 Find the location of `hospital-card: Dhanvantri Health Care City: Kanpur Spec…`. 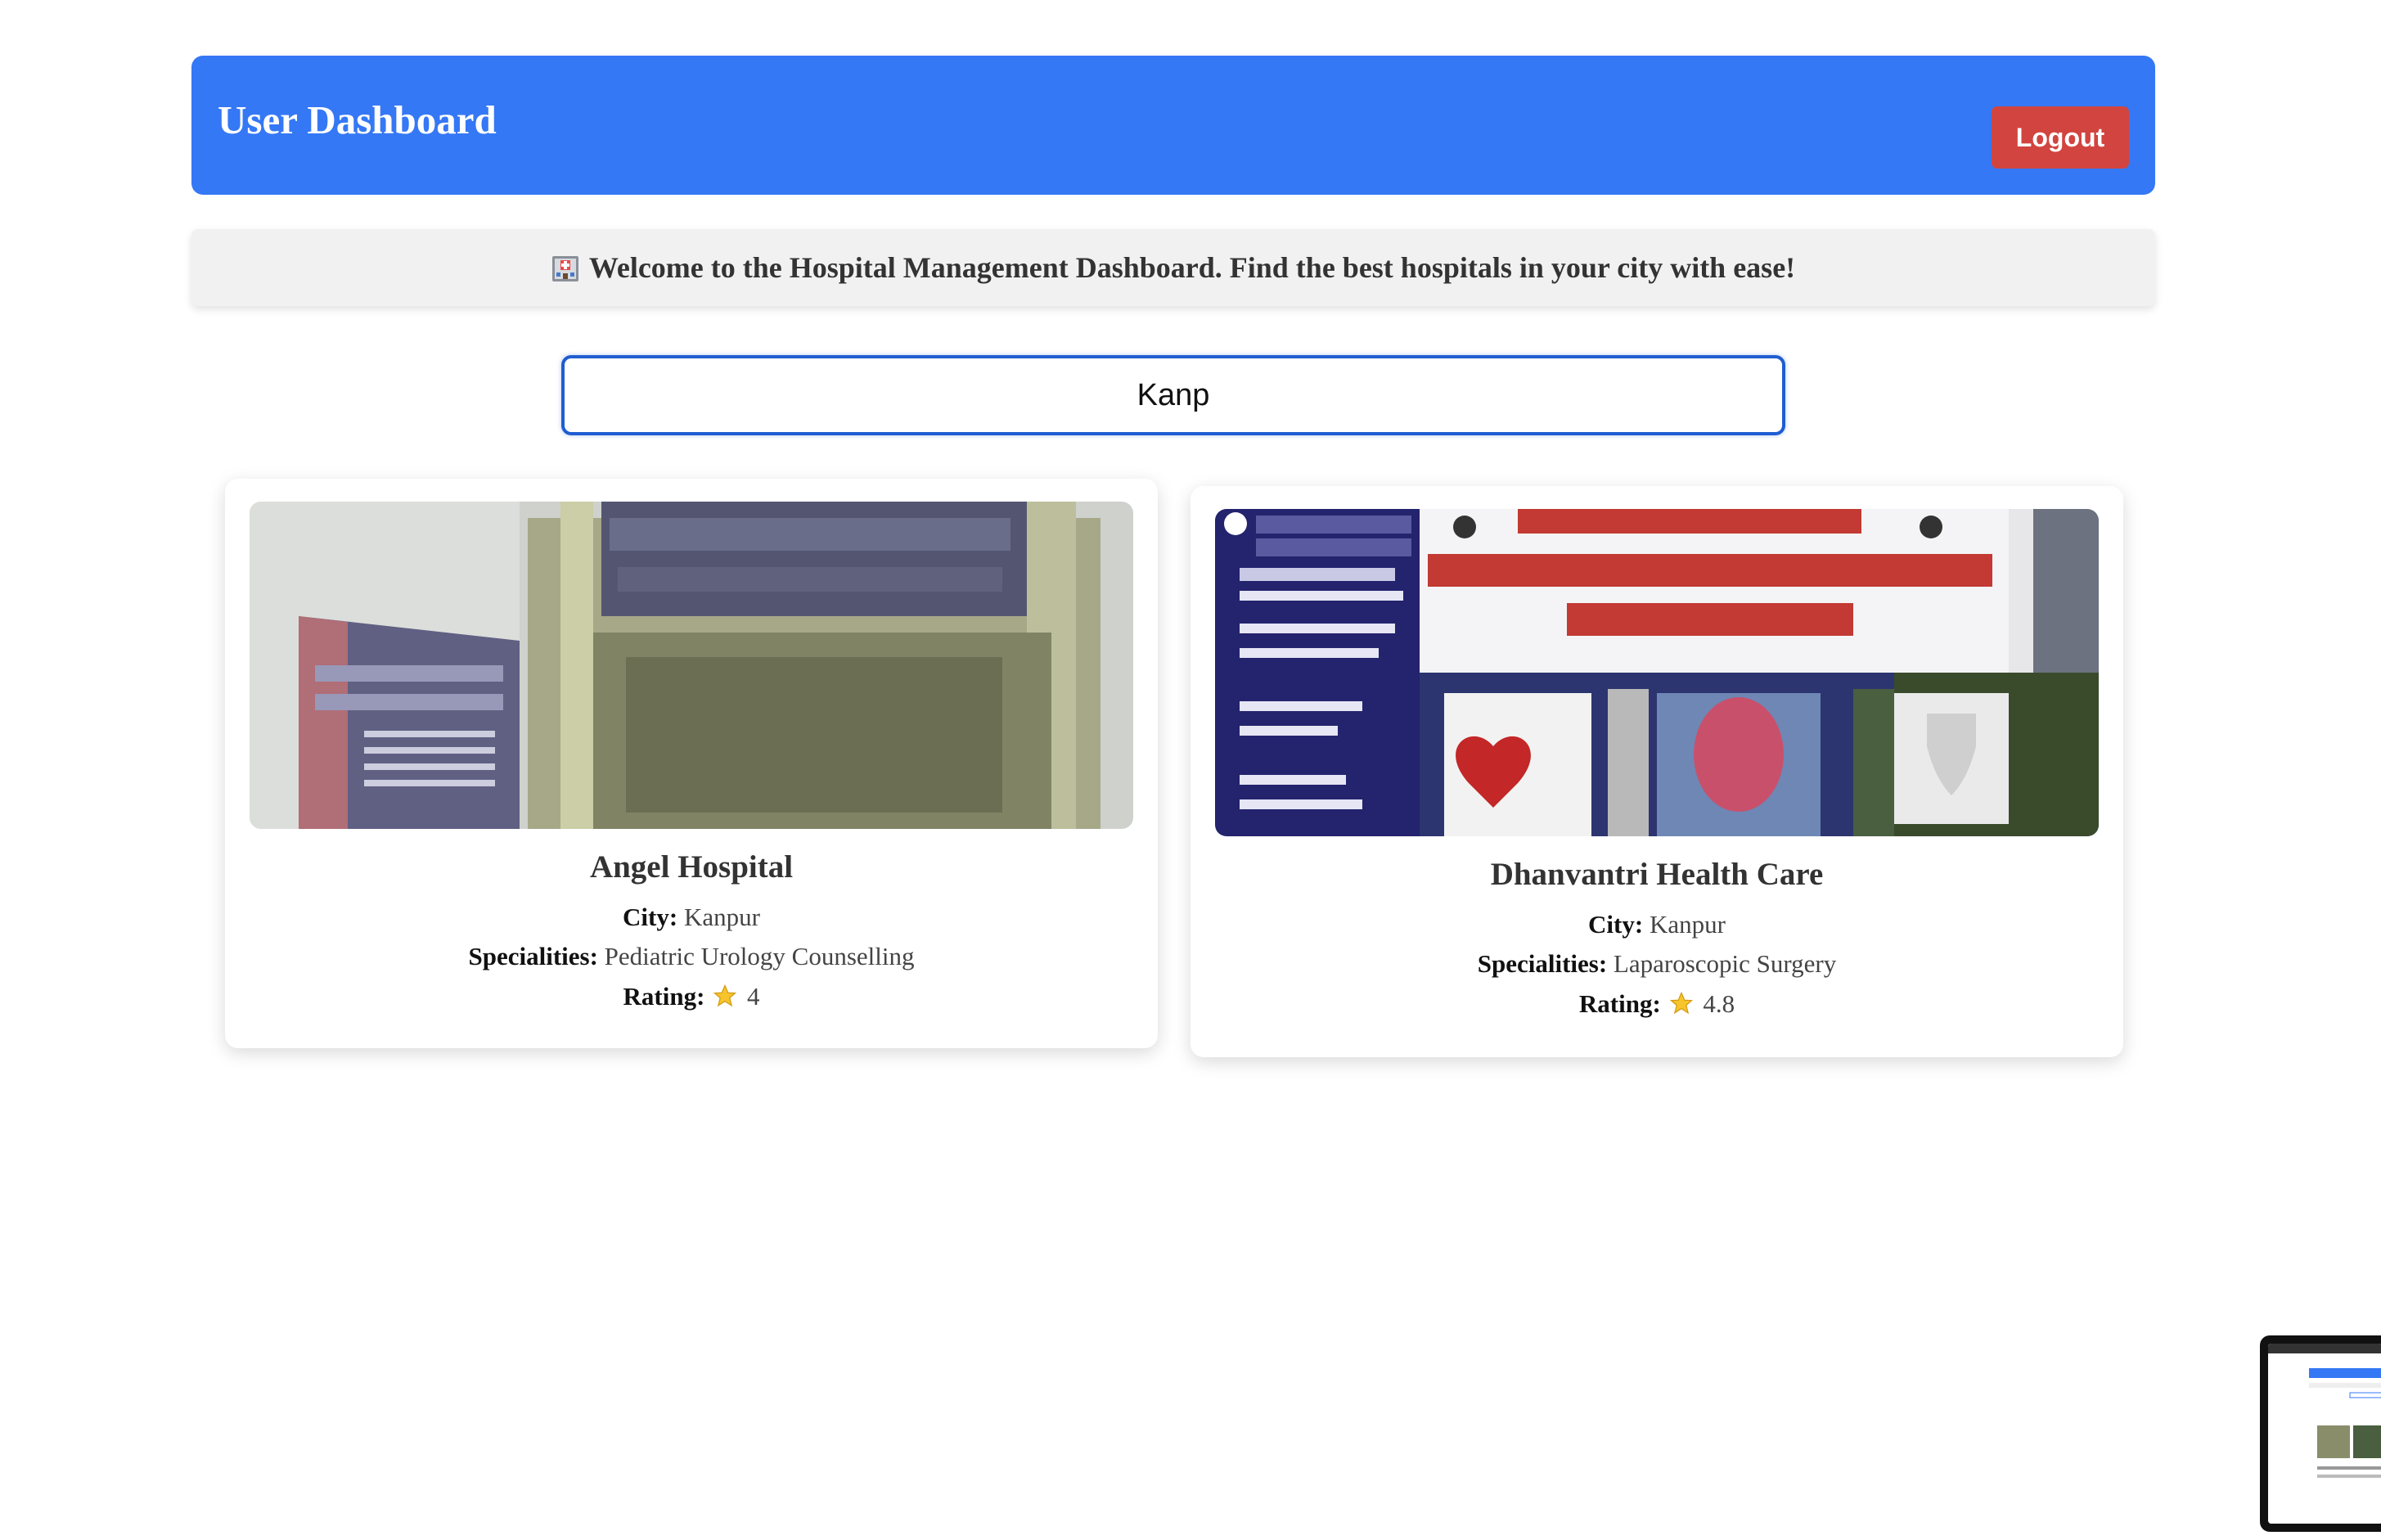

hospital-card: Dhanvantri Health Care City: Kanpur Spec… is located at coordinates (1657, 771).